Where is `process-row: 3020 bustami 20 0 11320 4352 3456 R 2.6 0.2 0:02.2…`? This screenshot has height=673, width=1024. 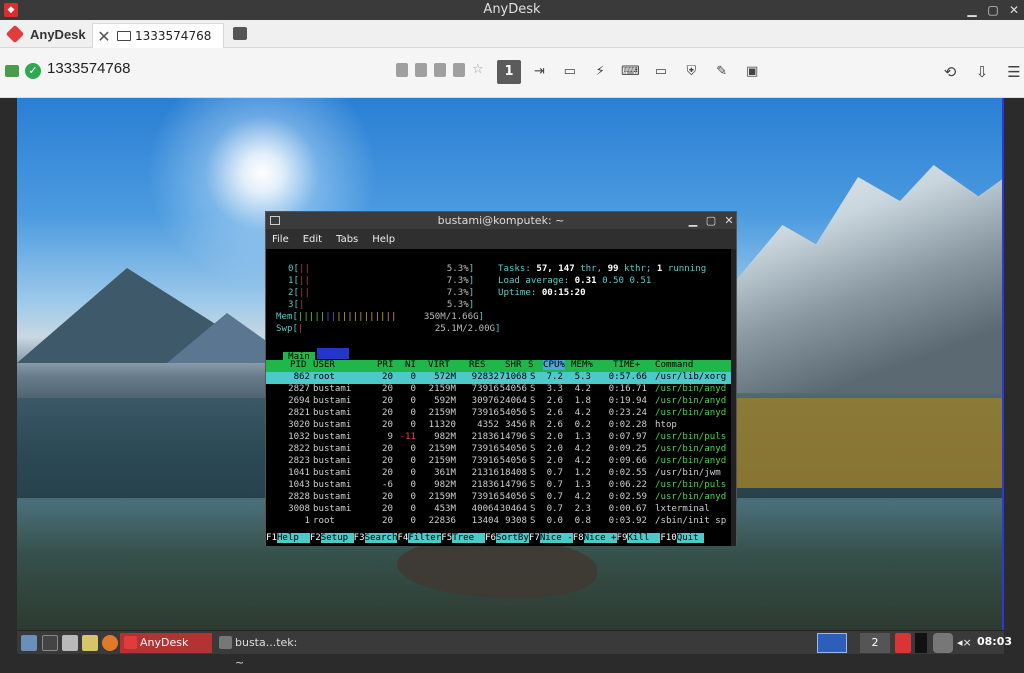
process-row: 3020 bustami 20 0 11320 4352 3456 R 2.6 0.2 0:02.2… is located at coordinates (501, 426).